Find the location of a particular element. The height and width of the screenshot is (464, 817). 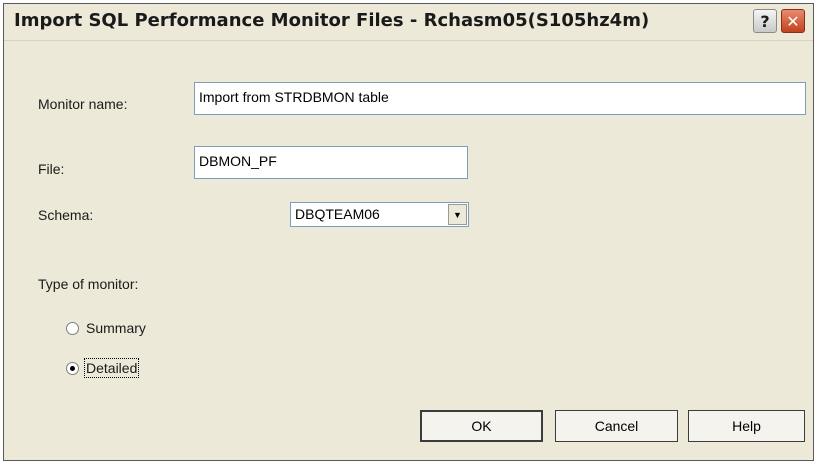

file-input: DBMON_PF is located at coordinates (331, 162).